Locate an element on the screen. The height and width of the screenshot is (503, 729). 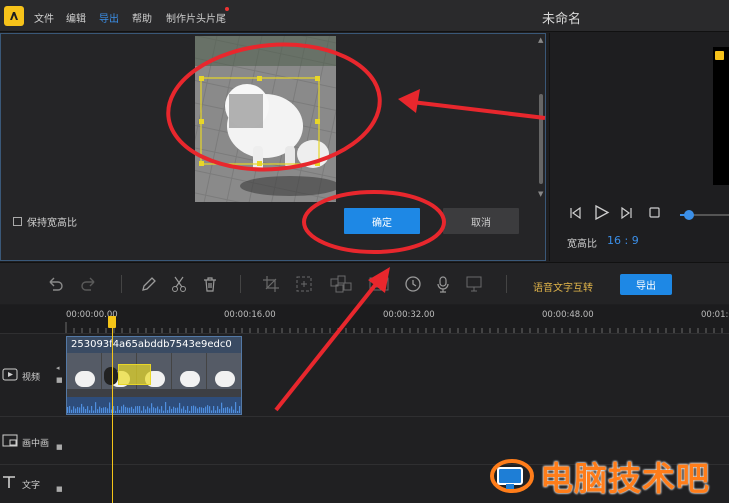
microphone-icon is located at coordinates (443, 284).